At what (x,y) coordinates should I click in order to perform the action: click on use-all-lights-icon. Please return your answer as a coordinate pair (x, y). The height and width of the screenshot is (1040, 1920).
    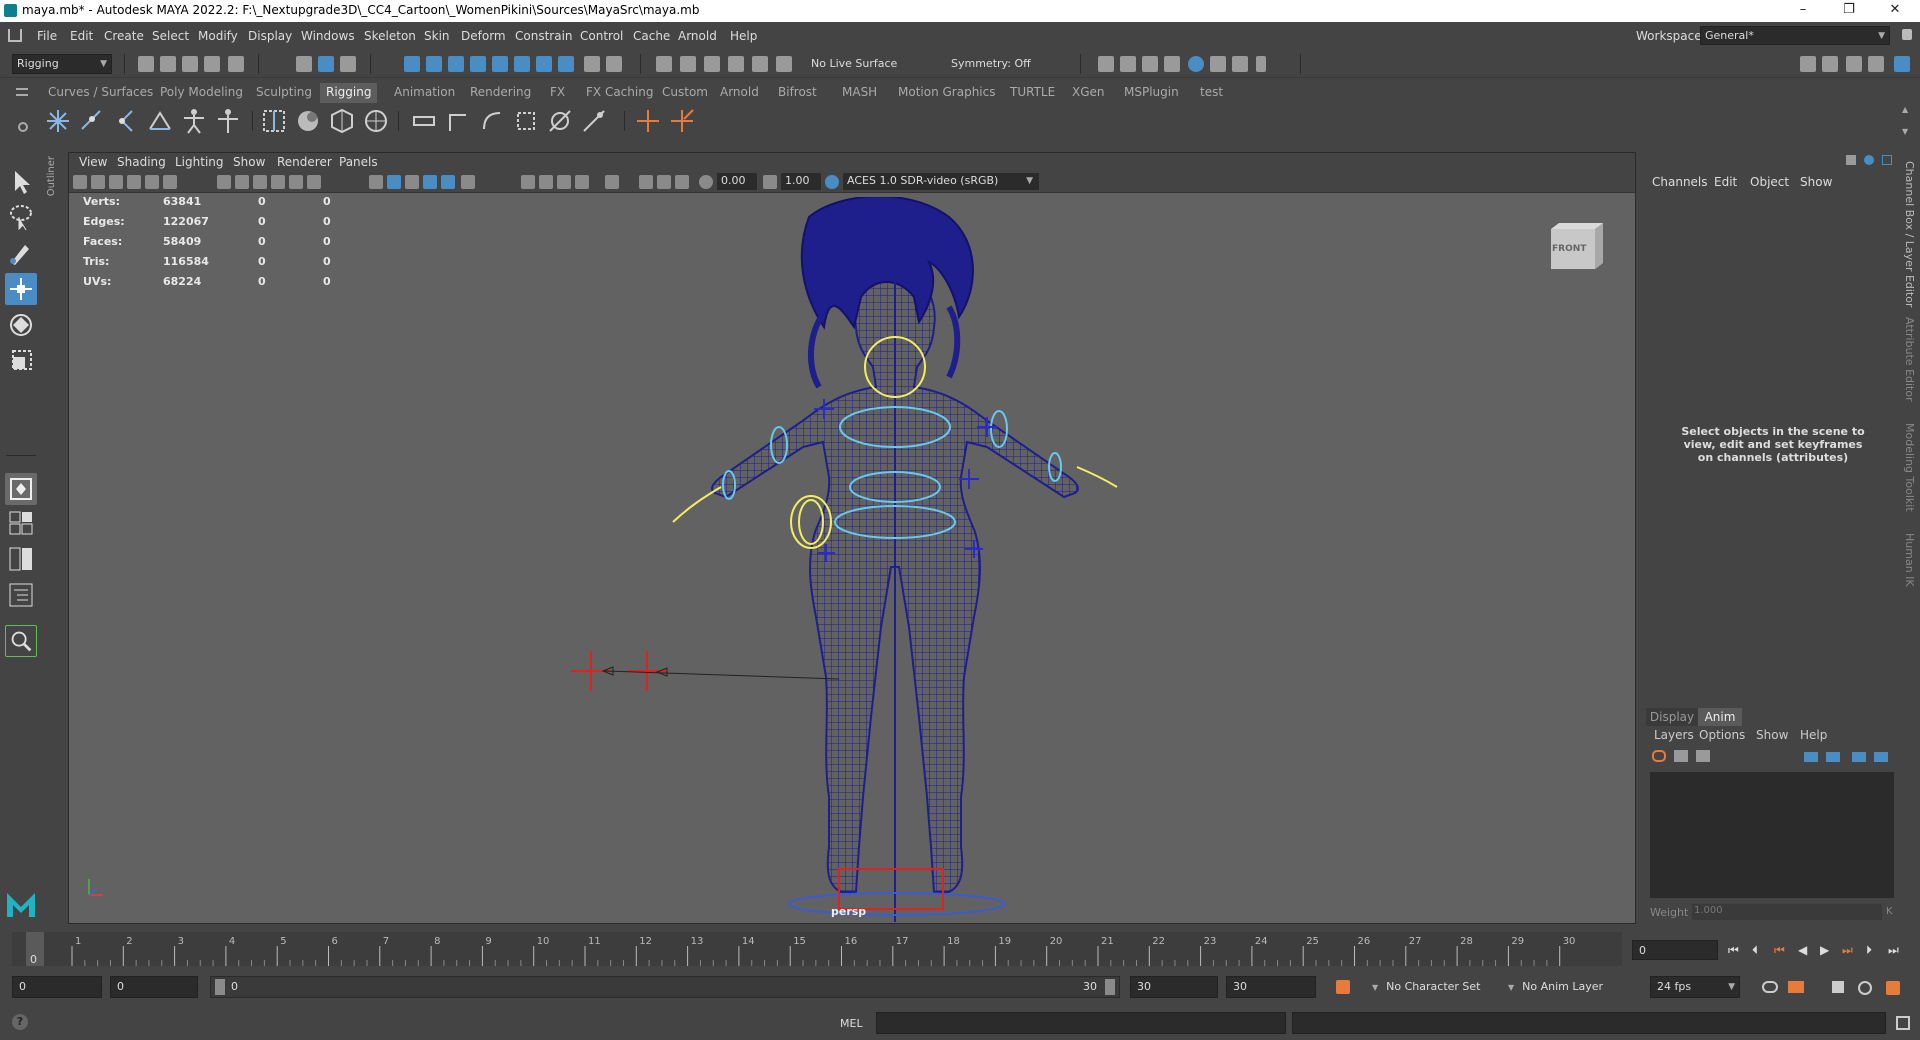
    Looking at the image, I should click on (468, 182).